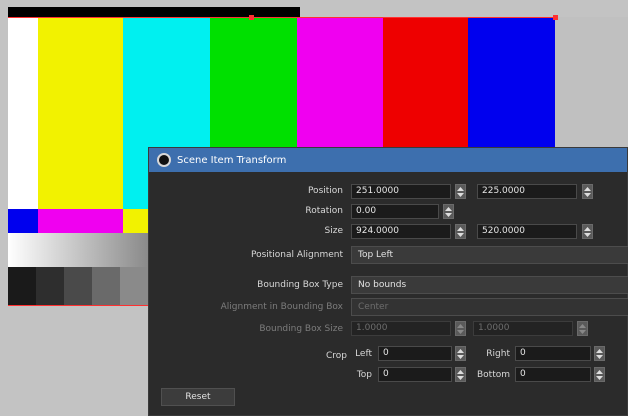  I want to click on alignment-in-bounding-box-select: Center, so click(489, 307).